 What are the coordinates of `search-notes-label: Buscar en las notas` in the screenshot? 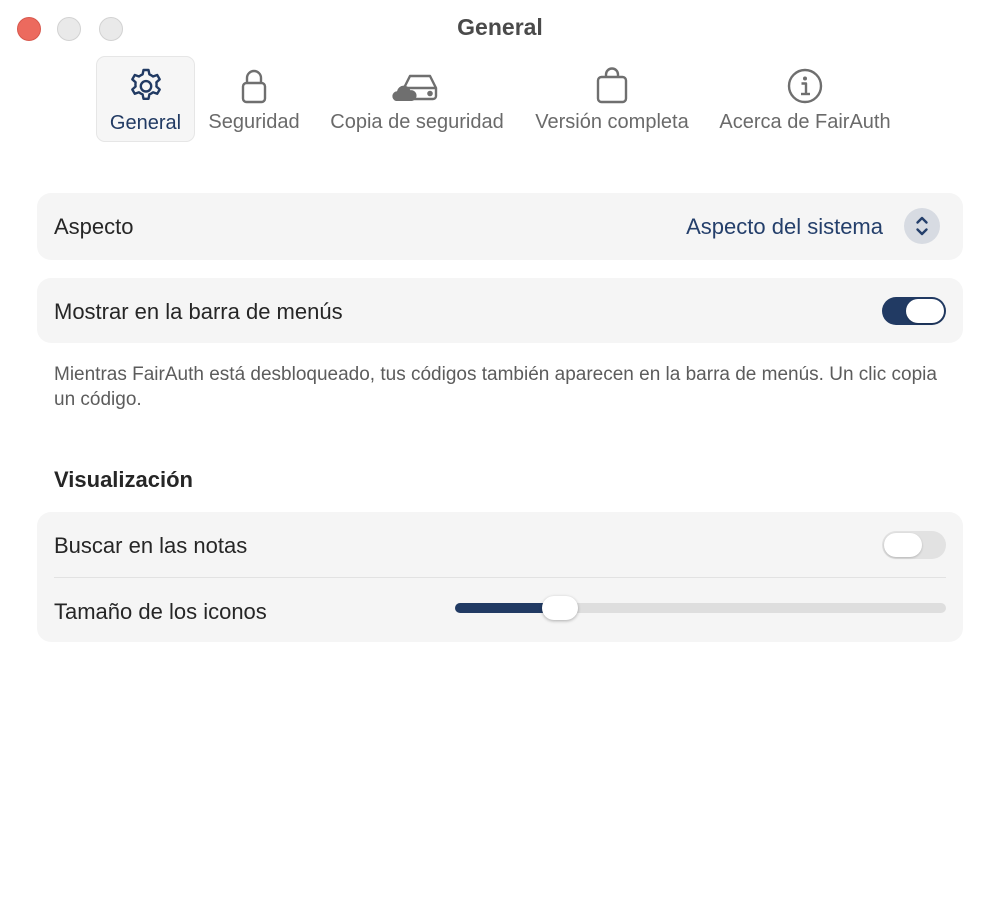 It's located at (151, 545).